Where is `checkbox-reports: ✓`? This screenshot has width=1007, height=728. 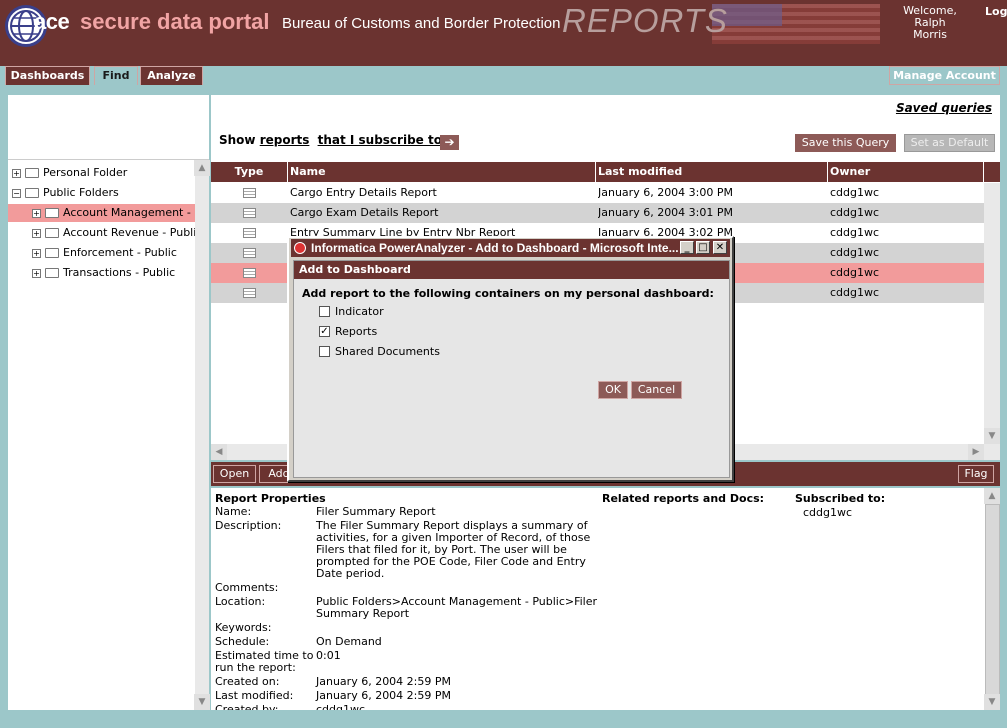 checkbox-reports: ✓ is located at coordinates (324, 331).